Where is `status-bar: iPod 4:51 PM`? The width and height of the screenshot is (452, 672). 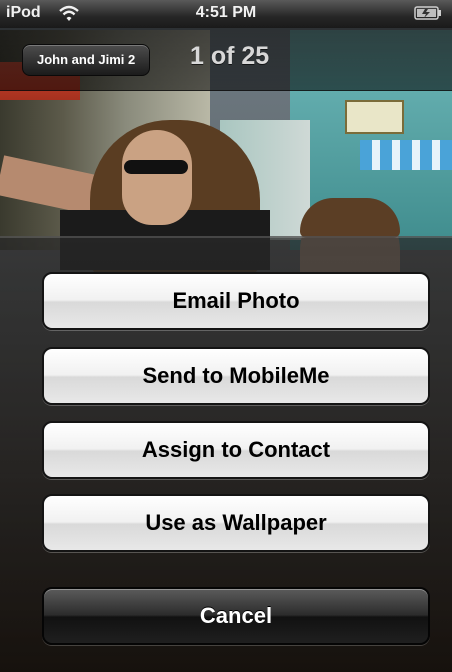 status-bar: iPod 4:51 PM is located at coordinates (226, 14).